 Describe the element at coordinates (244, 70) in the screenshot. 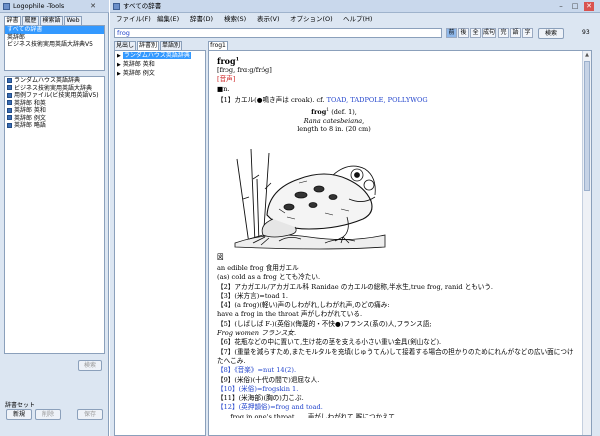

I see `entry-pronunciation: [frɔg, frɑːg/frɔ́g]` at that location.